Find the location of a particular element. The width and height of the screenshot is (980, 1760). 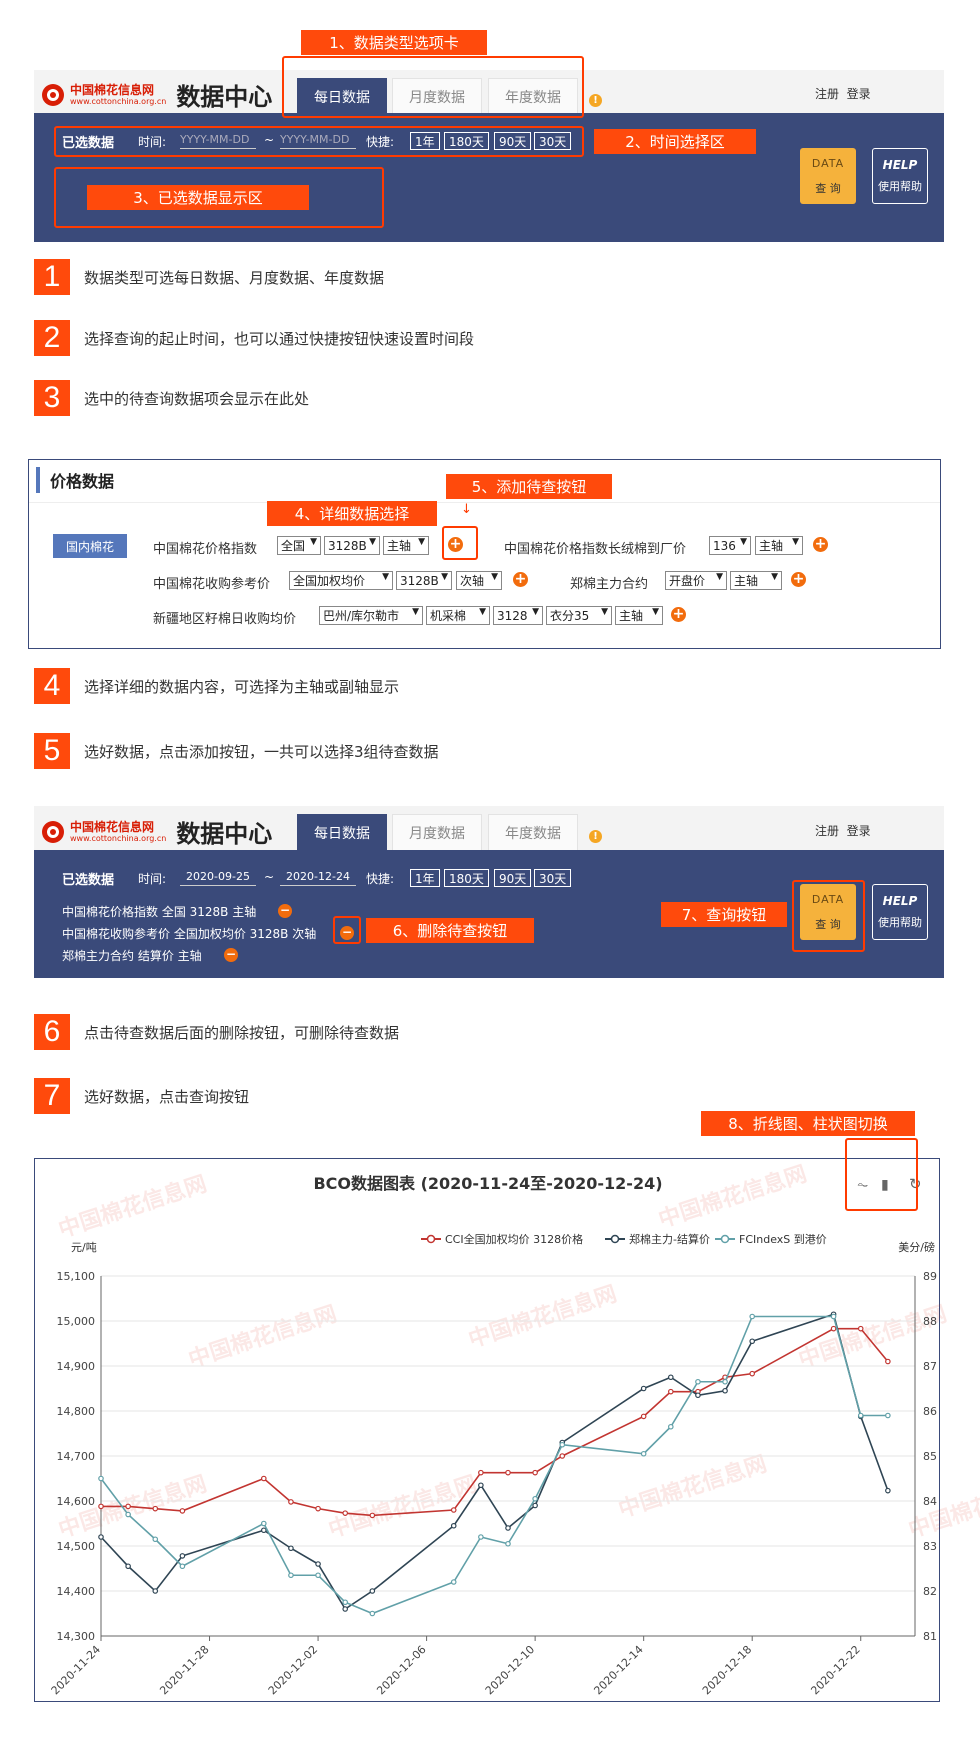

step-number: 1 is located at coordinates (52, 277).